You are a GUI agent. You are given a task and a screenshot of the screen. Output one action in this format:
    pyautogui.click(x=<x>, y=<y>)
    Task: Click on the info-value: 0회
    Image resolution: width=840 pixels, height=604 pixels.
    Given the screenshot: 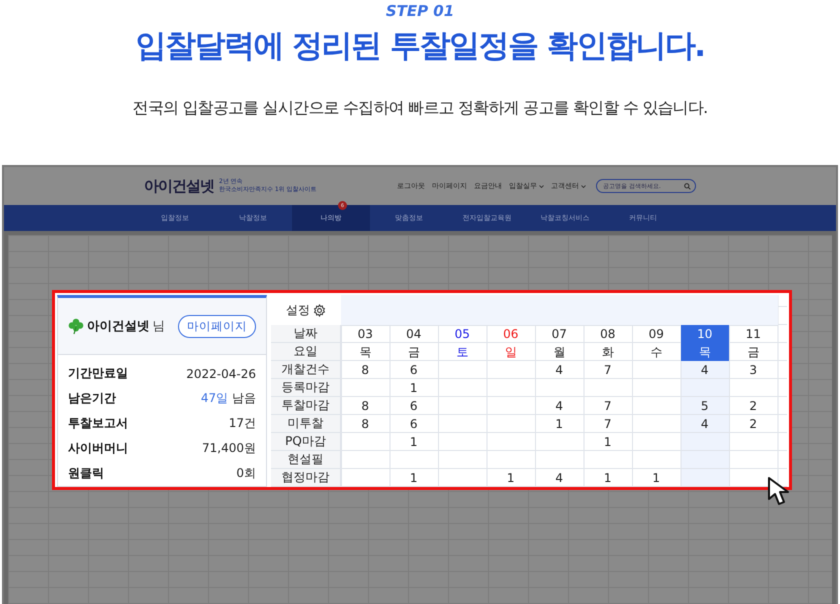 What is the action you would take?
    pyautogui.click(x=246, y=473)
    